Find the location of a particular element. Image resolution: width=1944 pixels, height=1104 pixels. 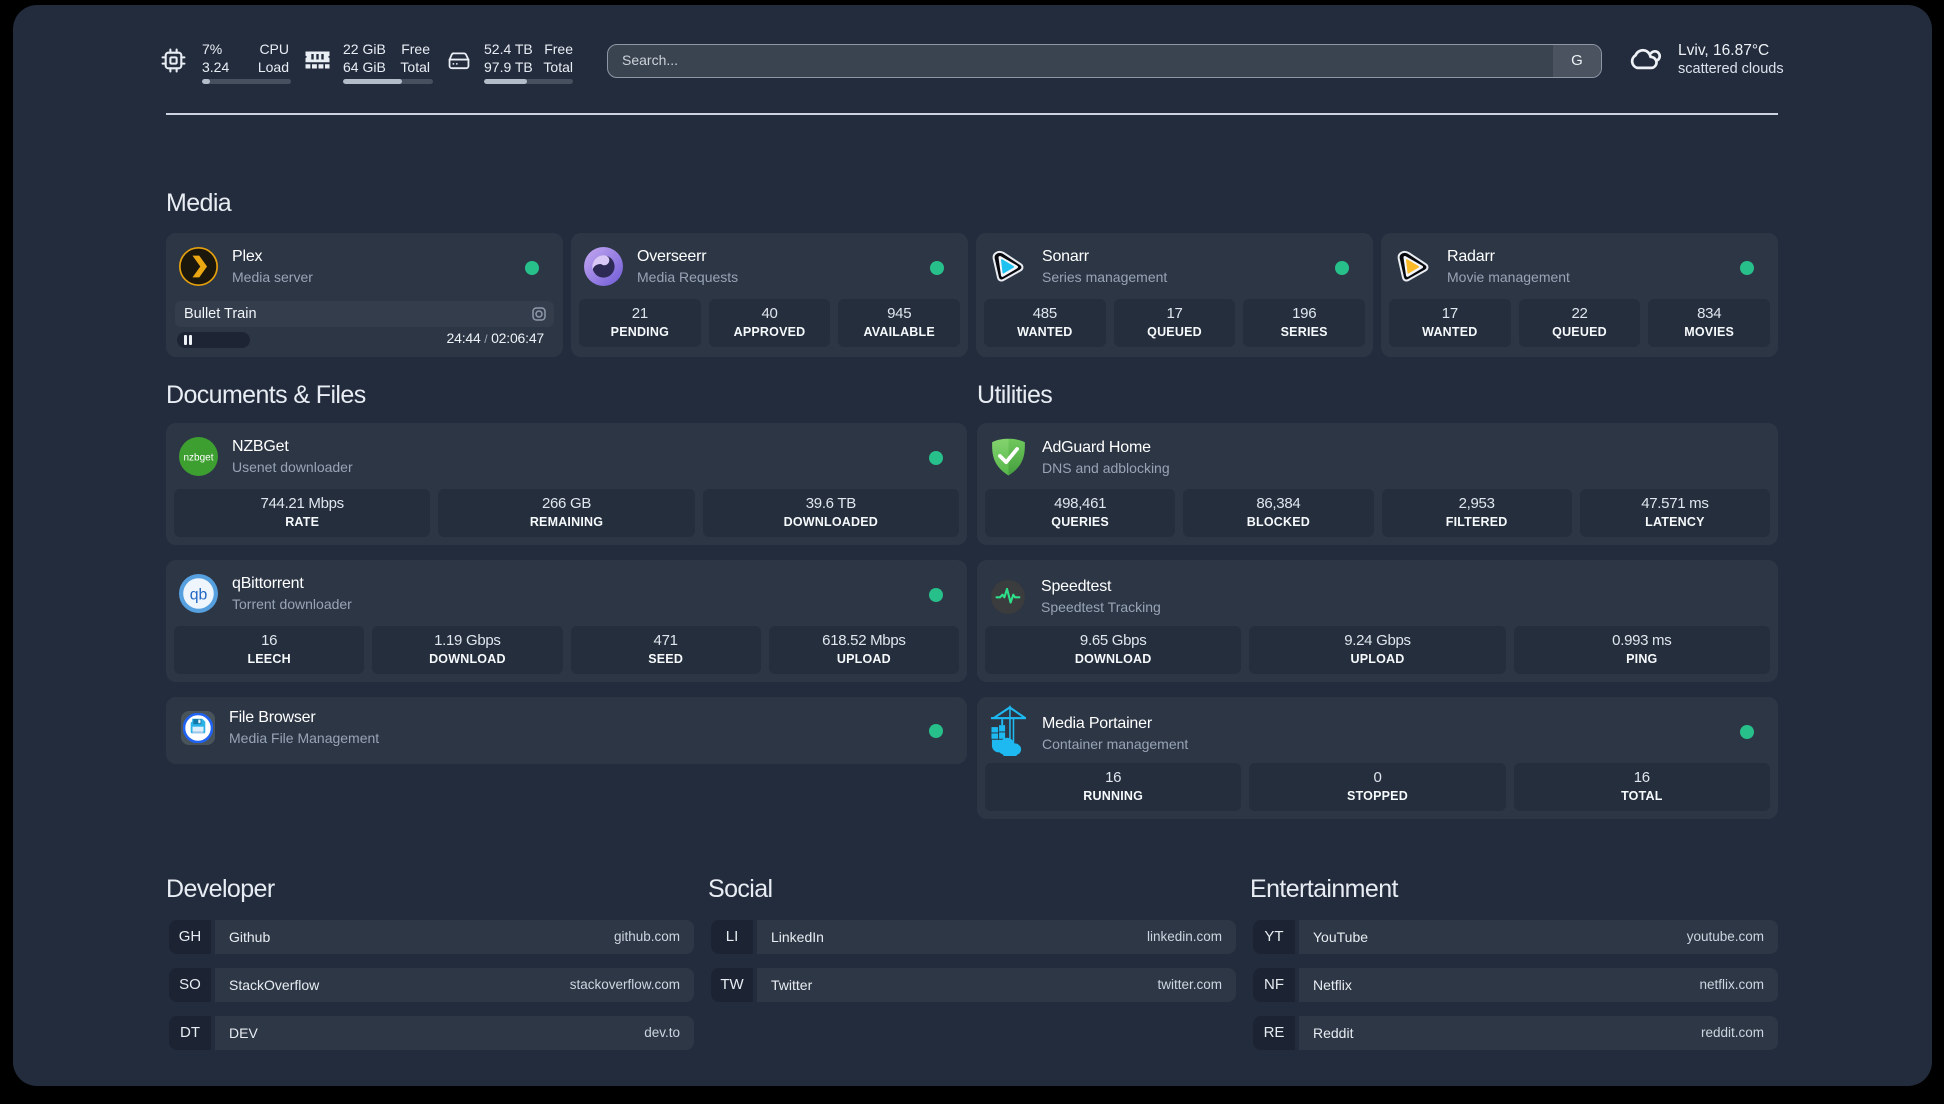

svg-text: nzbget is located at coordinates (198, 458).